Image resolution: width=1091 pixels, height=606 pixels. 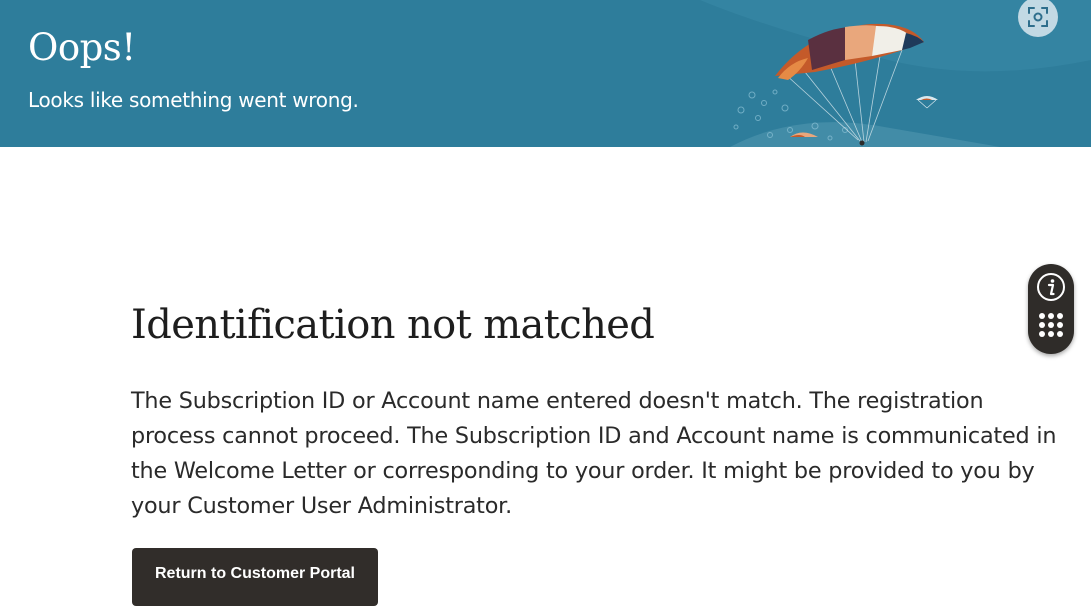 What do you see at coordinates (255, 577) in the screenshot?
I see `return-to-portal-button: Return to Customer Portal` at bounding box center [255, 577].